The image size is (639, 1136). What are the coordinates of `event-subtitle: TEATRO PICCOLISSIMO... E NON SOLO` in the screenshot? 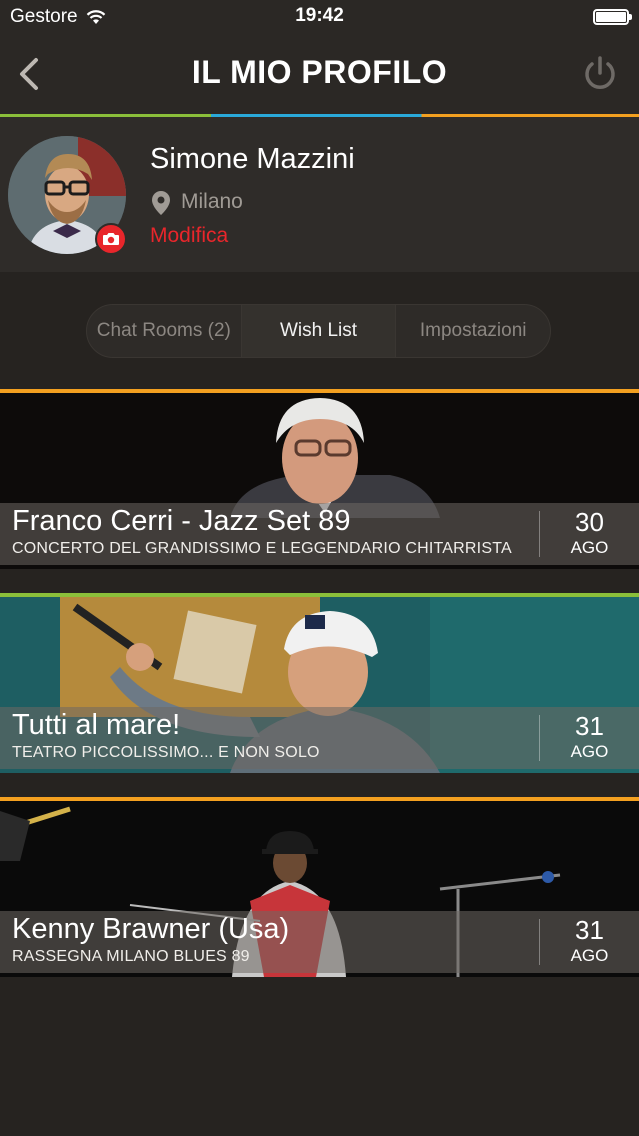 It's located at (166, 752).